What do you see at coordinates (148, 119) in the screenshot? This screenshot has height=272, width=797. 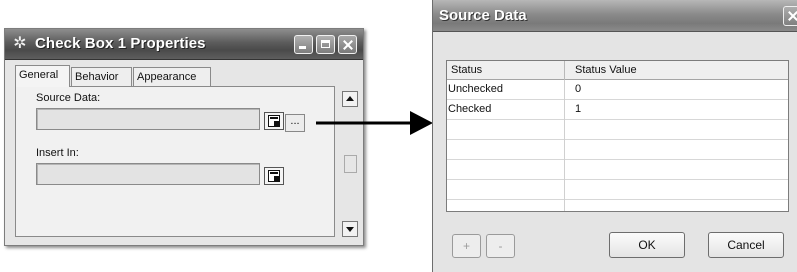 I see `source-data-field` at bounding box center [148, 119].